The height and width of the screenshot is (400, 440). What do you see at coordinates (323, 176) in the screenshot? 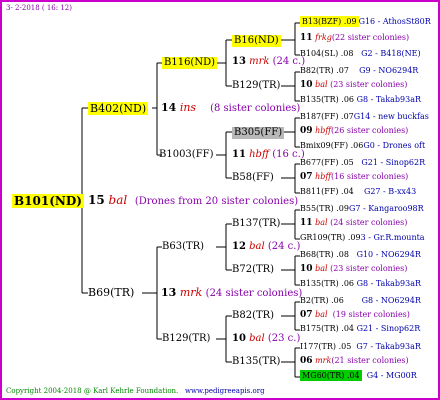
I see `gen4-breed-3: hbff` at bounding box center [323, 176].